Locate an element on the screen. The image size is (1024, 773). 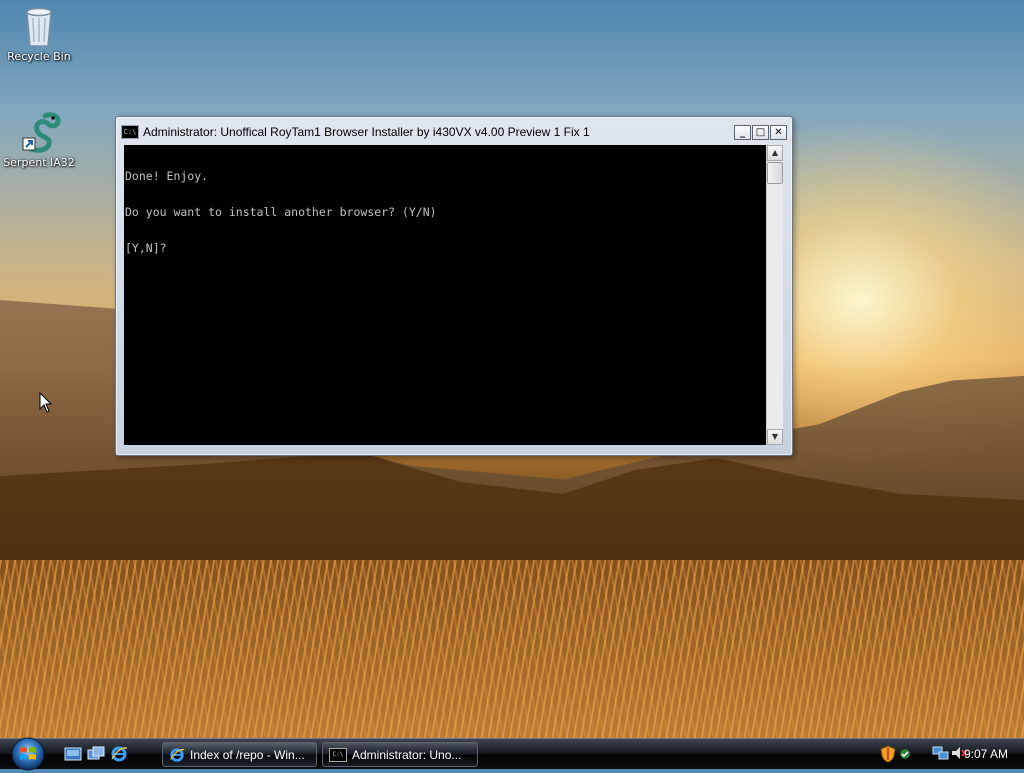
clock: 9:07 AM is located at coordinates (986, 754).